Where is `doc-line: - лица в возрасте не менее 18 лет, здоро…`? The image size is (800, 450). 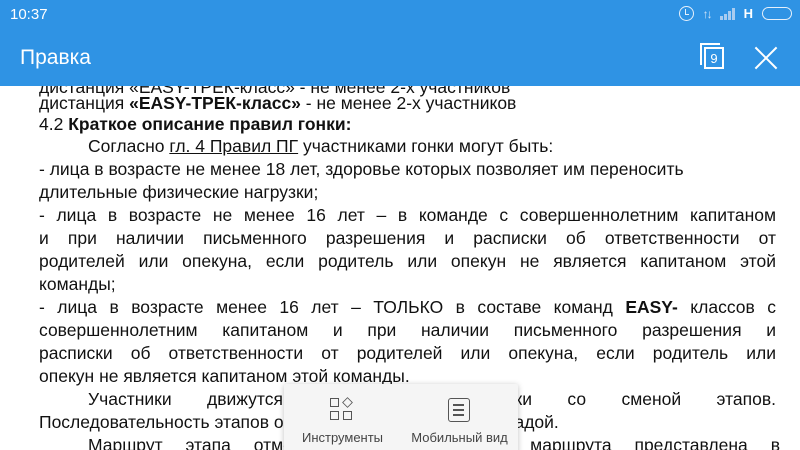
doc-line: - лица в возрасте не менее 18 лет, здоро… is located at coordinates (407, 169).